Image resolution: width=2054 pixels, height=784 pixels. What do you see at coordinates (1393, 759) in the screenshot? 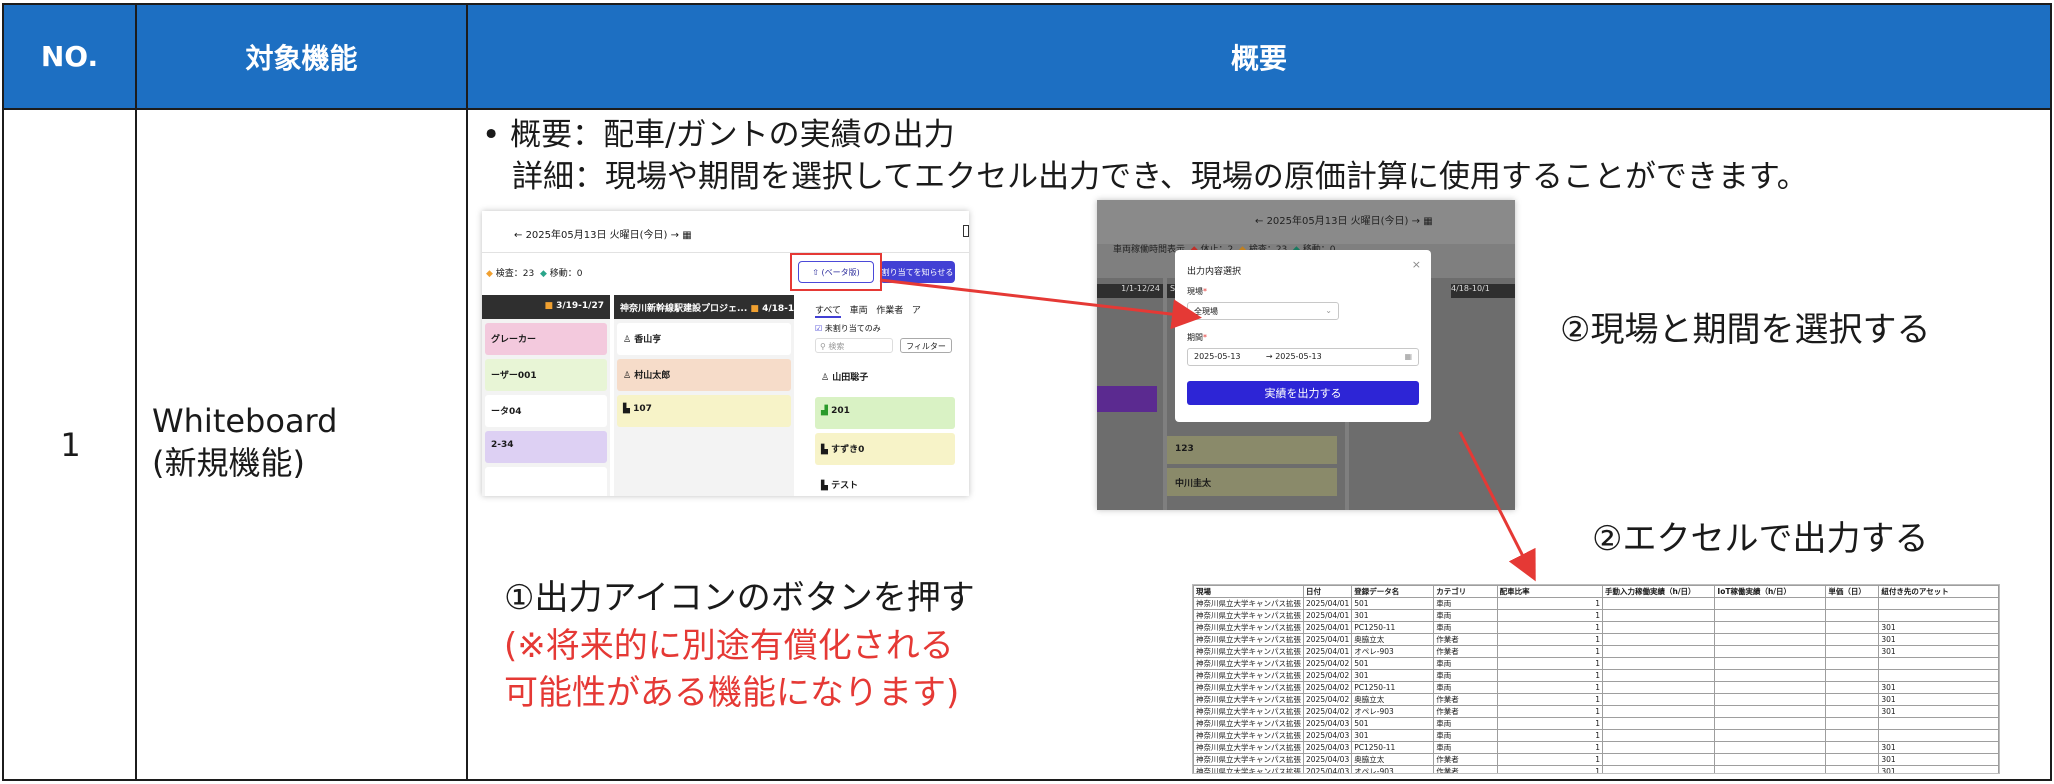
I see `excel-cell: 奥脇立太` at bounding box center [1393, 759].